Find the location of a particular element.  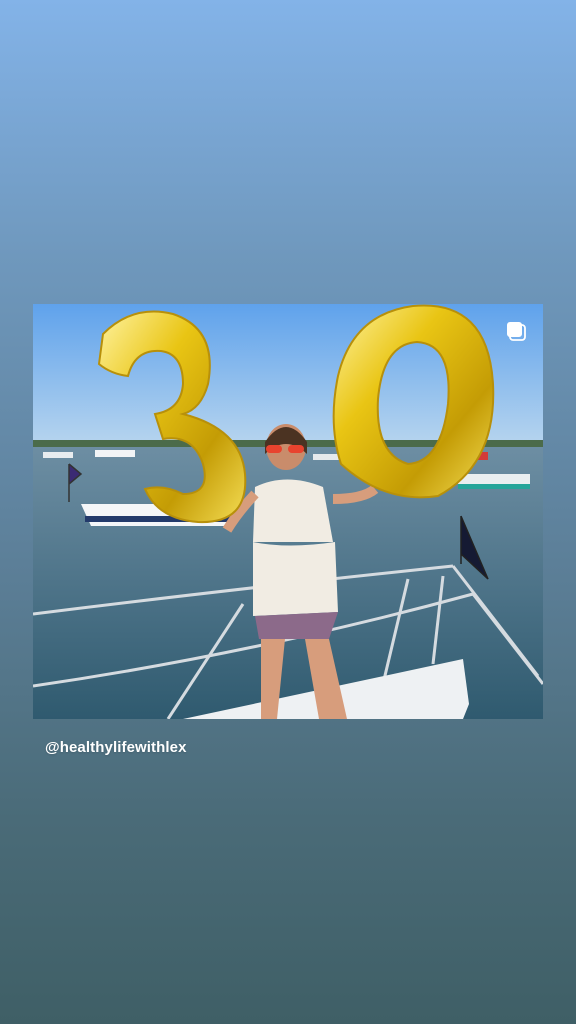

multiple-images-icon is located at coordinates (516, 331).